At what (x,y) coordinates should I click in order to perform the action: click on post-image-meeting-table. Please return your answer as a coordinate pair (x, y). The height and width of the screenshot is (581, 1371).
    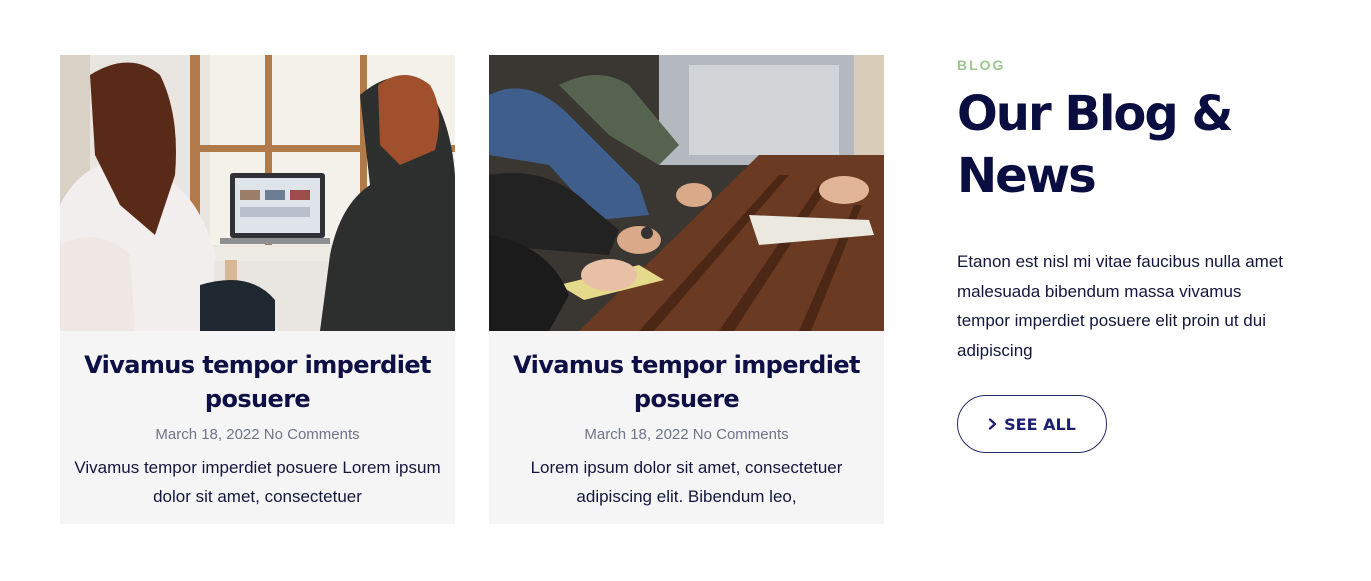
    Looking at the image, I should click on (686, 193).